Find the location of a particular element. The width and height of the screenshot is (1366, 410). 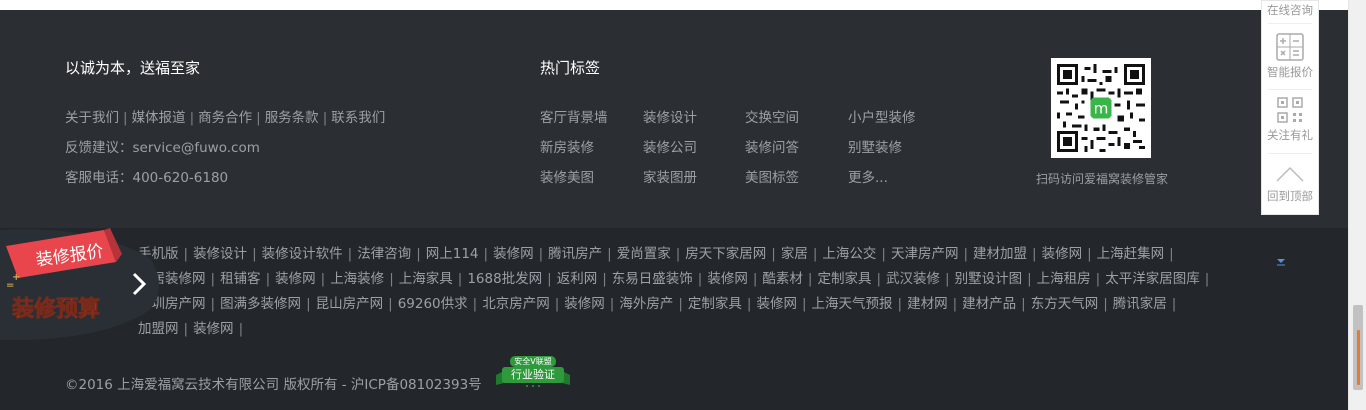

friend-link: 太平洋家居图库 is located at coordinates (1152, 279).